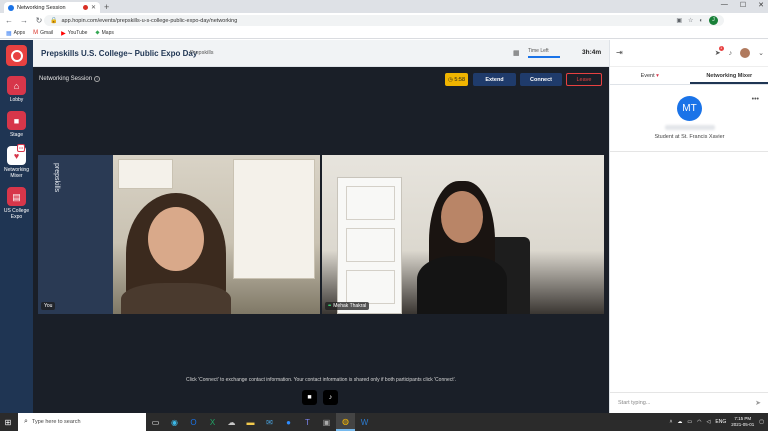  Describe the element at coordinates (755, 99) in the screenshot. I see `more-options-icon: •••` at that location.